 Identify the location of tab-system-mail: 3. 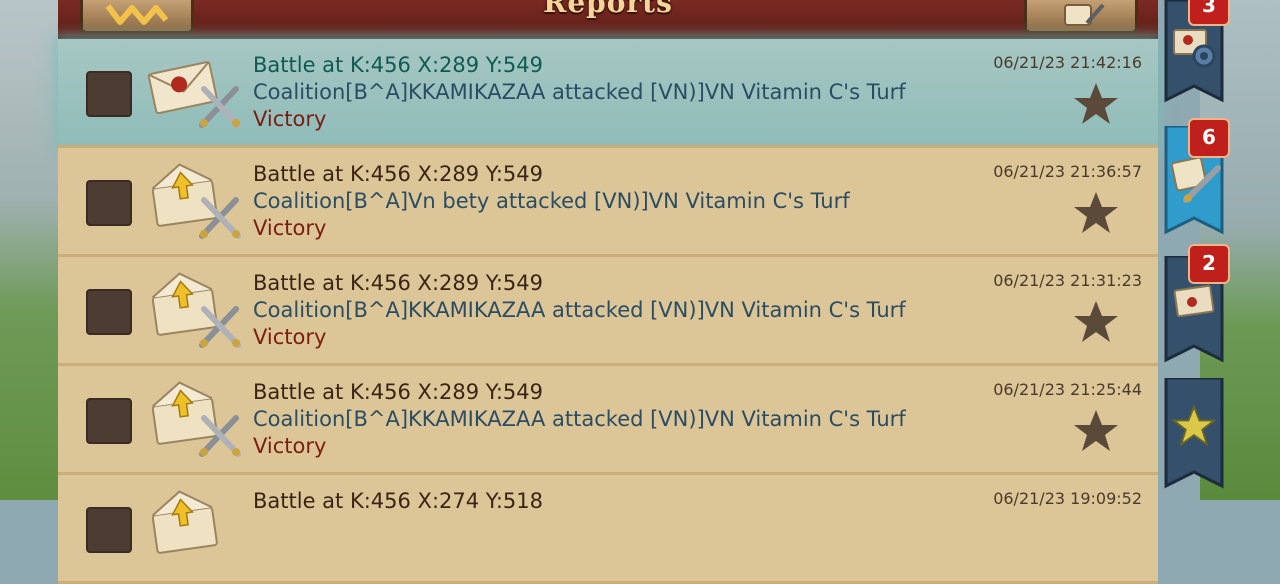
(1197, 56).